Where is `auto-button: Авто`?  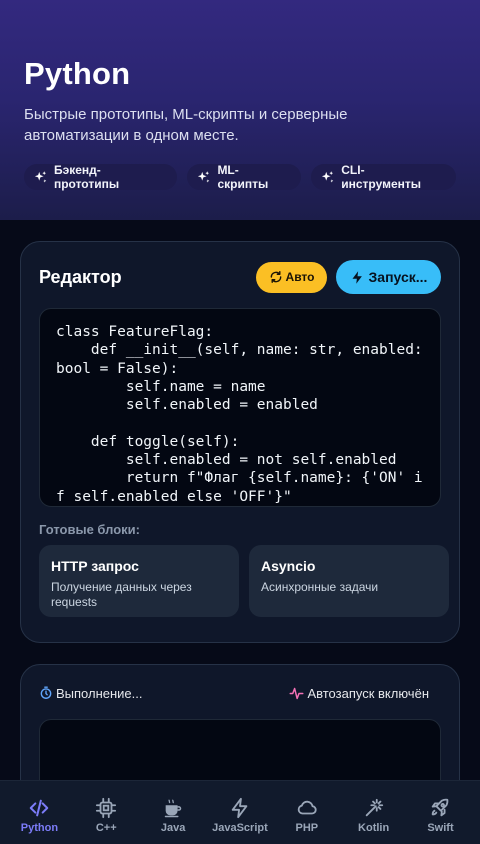 auto-button: Авто is located at coordinates (291, 277).